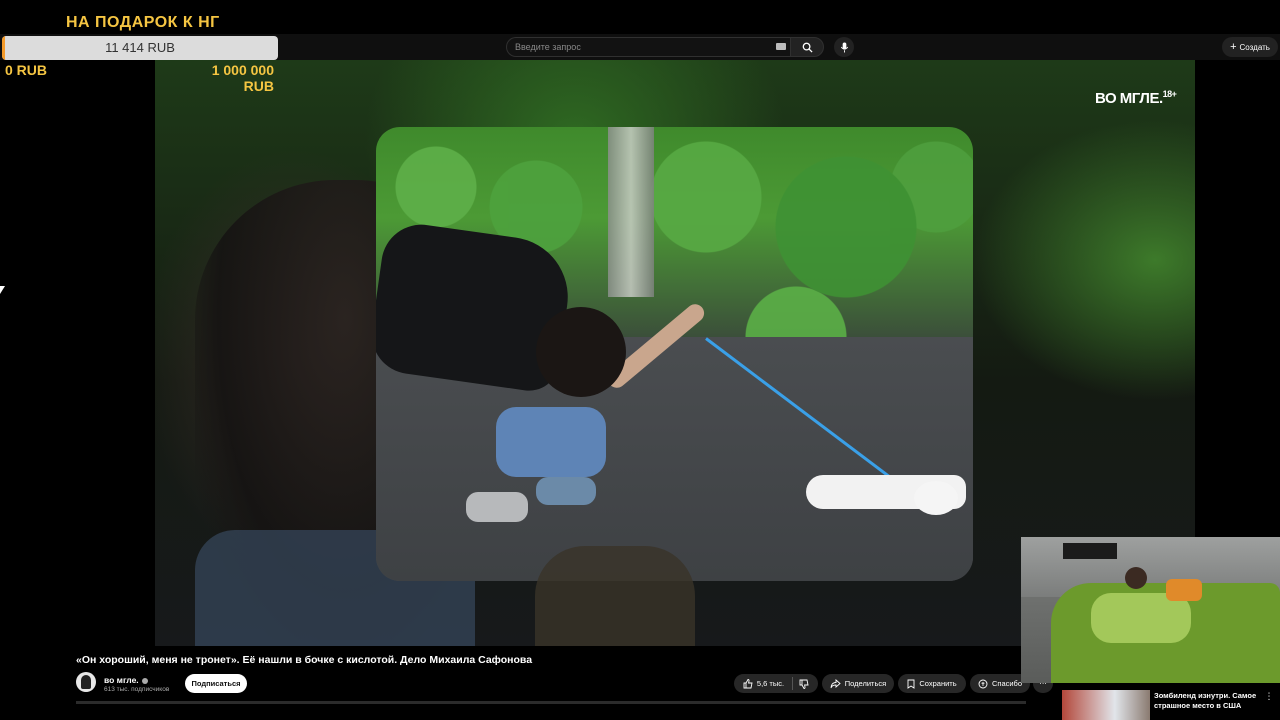 This screenshot has height=720, width=1280. What do you see at coordinates (983, 683) in the screenshot?
I see `thanks-icon` at bounding box center [983, 683].